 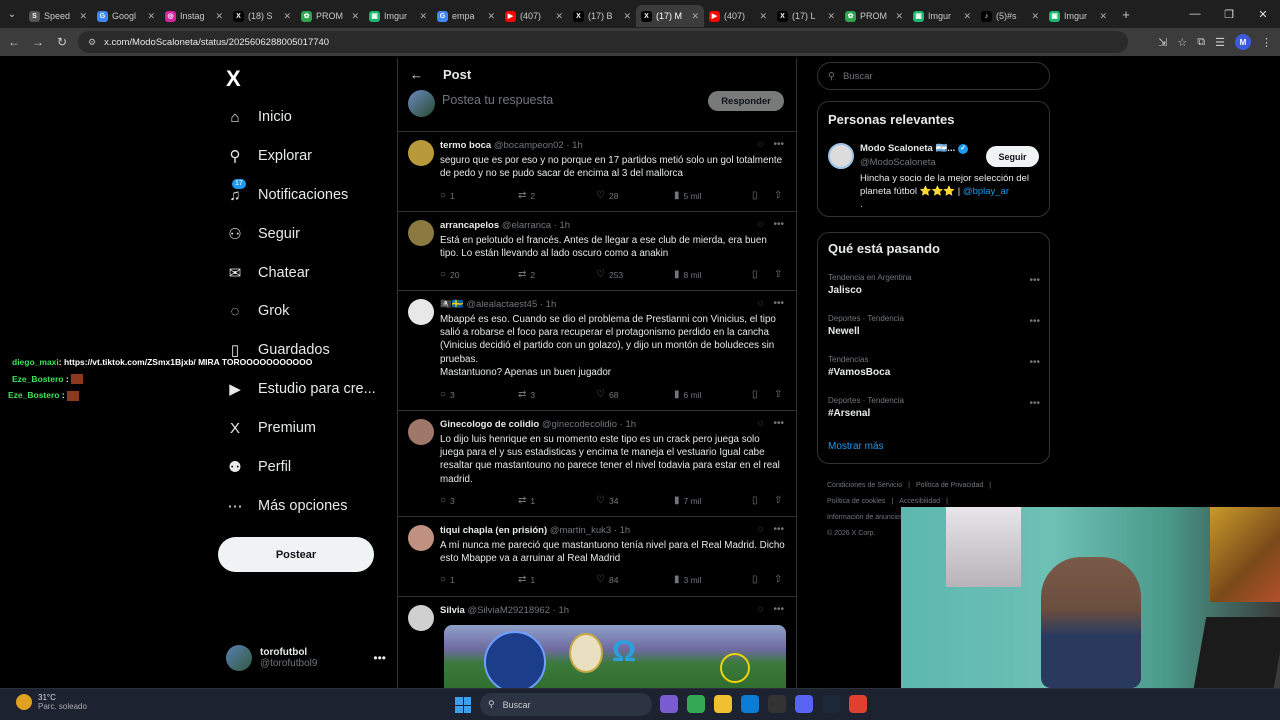 I want to click on minimize-button: —, so click(x=1195, y=14).